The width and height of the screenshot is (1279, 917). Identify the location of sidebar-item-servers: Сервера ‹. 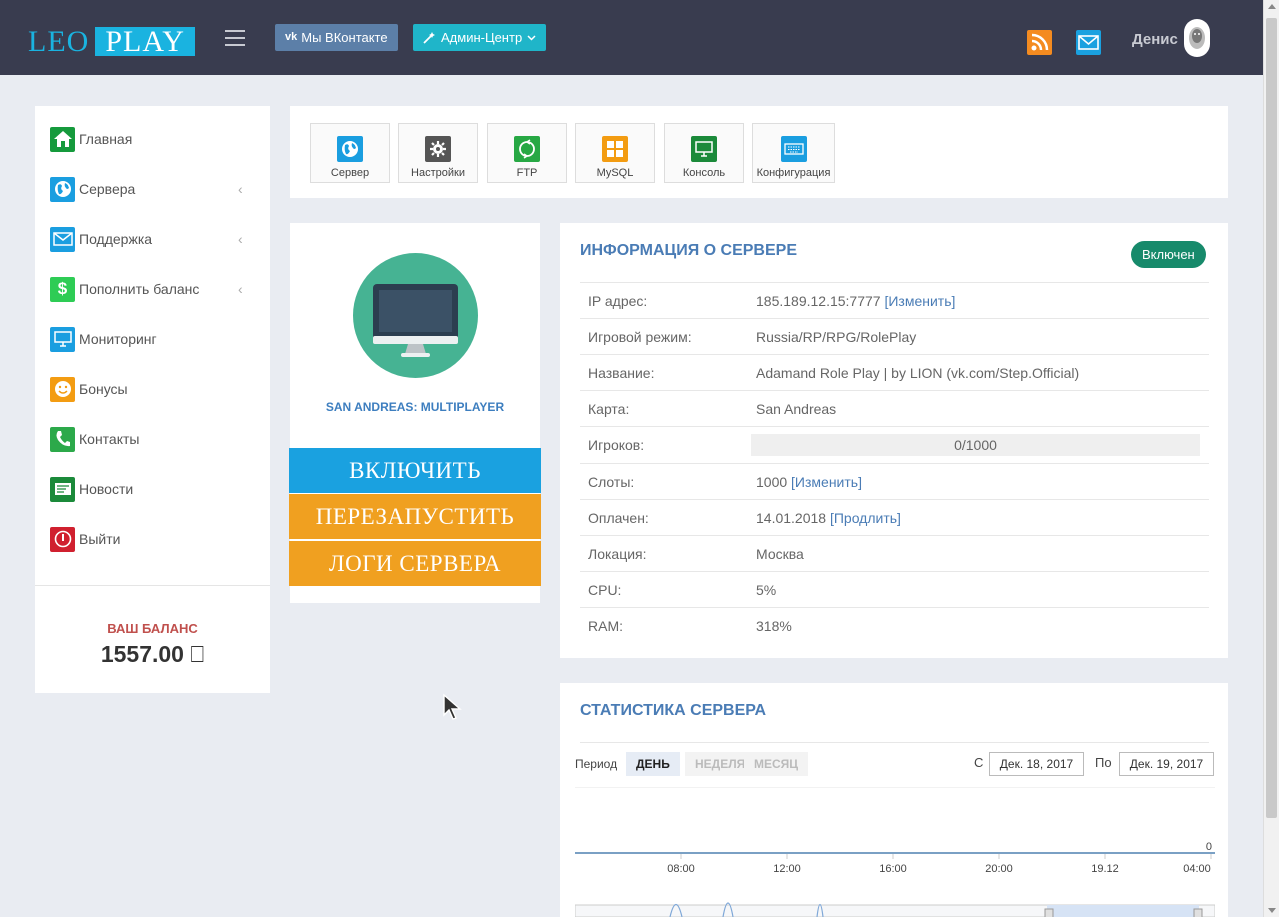
(152, 189).